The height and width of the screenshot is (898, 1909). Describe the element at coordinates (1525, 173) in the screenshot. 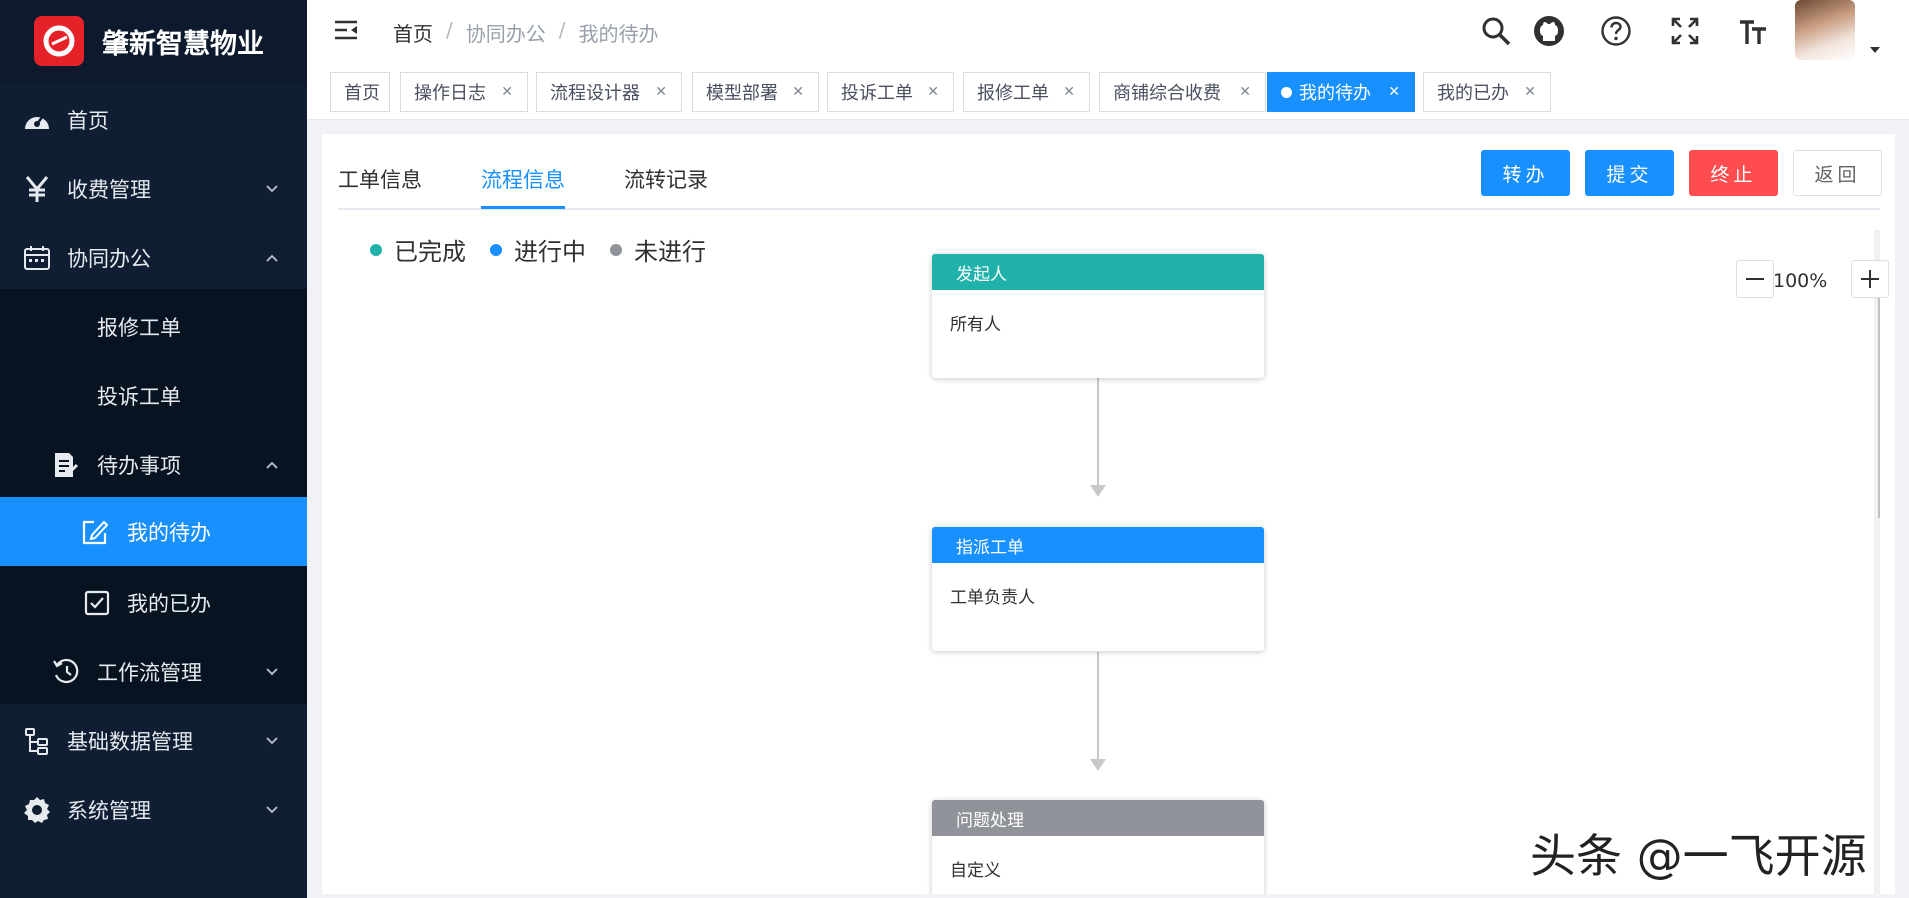

I see `transfer-button: 转办` at that location.